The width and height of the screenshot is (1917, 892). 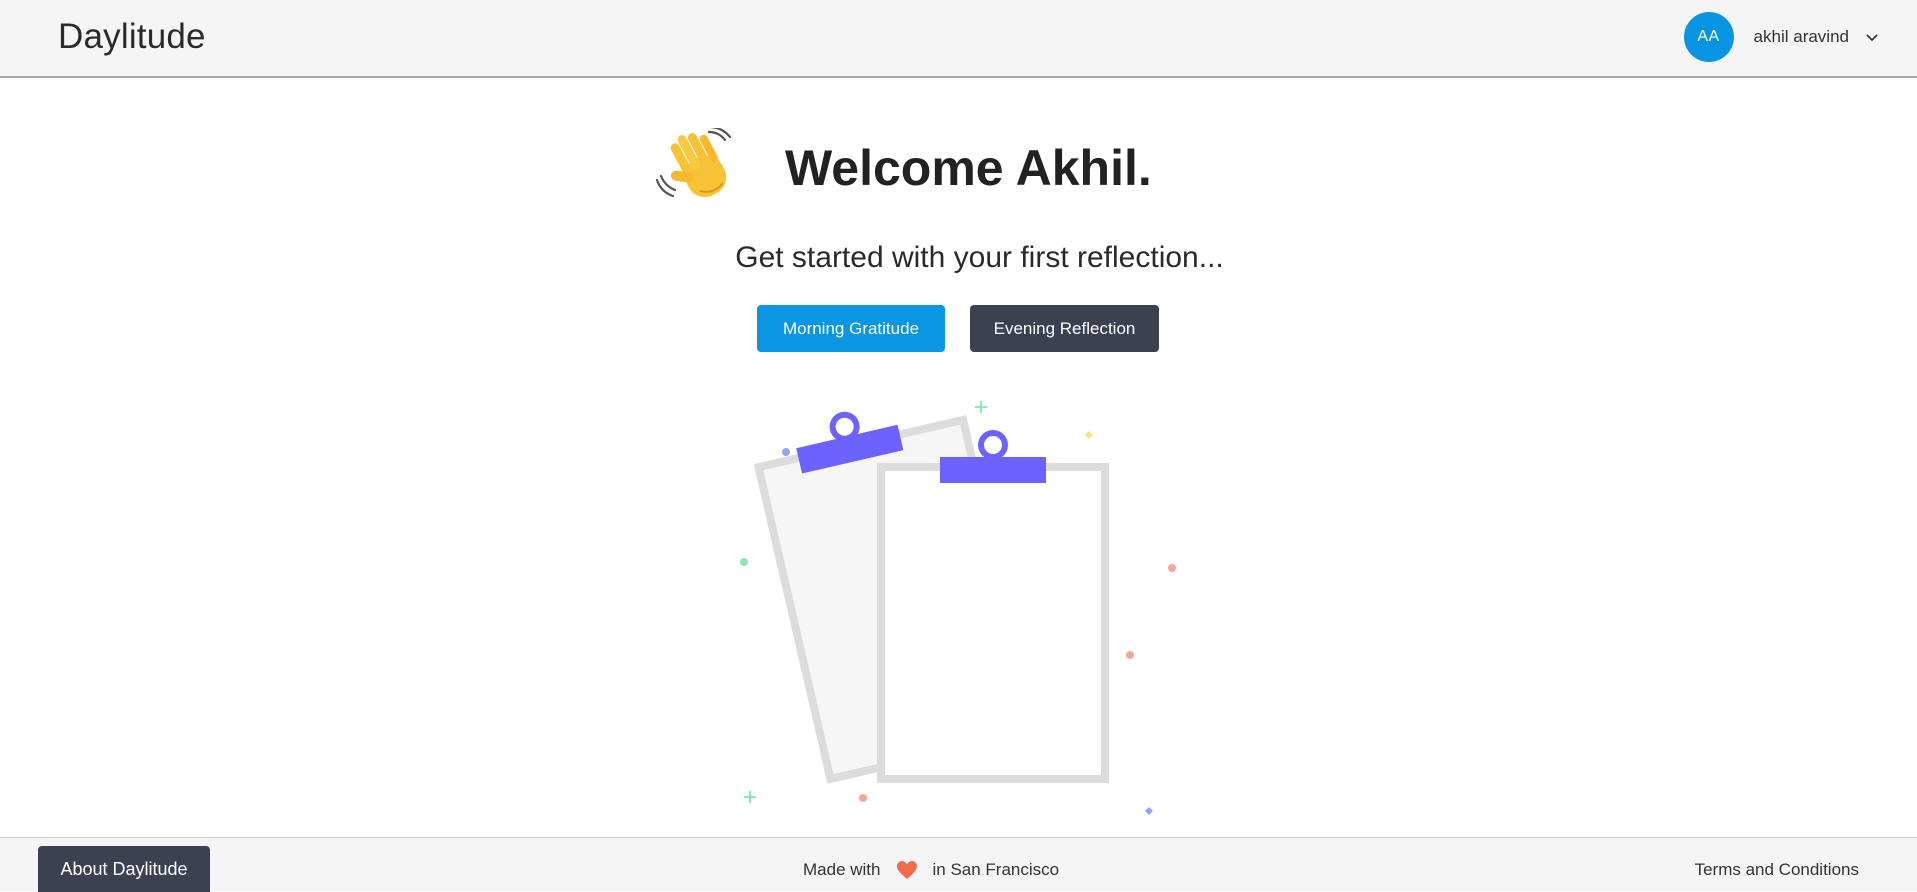 I want to click on top-navbar: Daylitude AA akhil aravind, so click(x=958, y=39).